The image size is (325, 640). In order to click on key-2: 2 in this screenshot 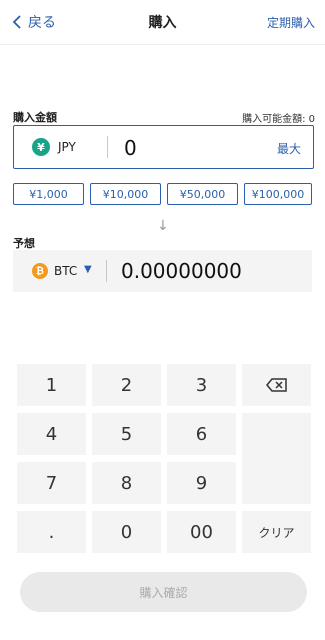, I will do `click(126, 385)`.